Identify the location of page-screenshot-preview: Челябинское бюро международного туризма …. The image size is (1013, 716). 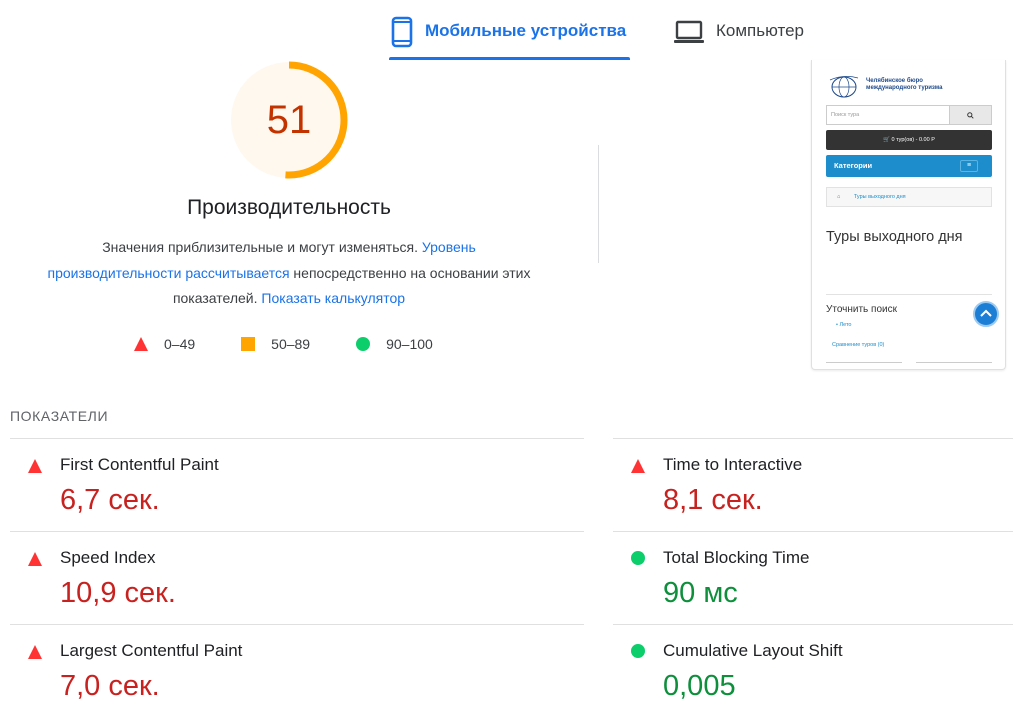
(908, 215).